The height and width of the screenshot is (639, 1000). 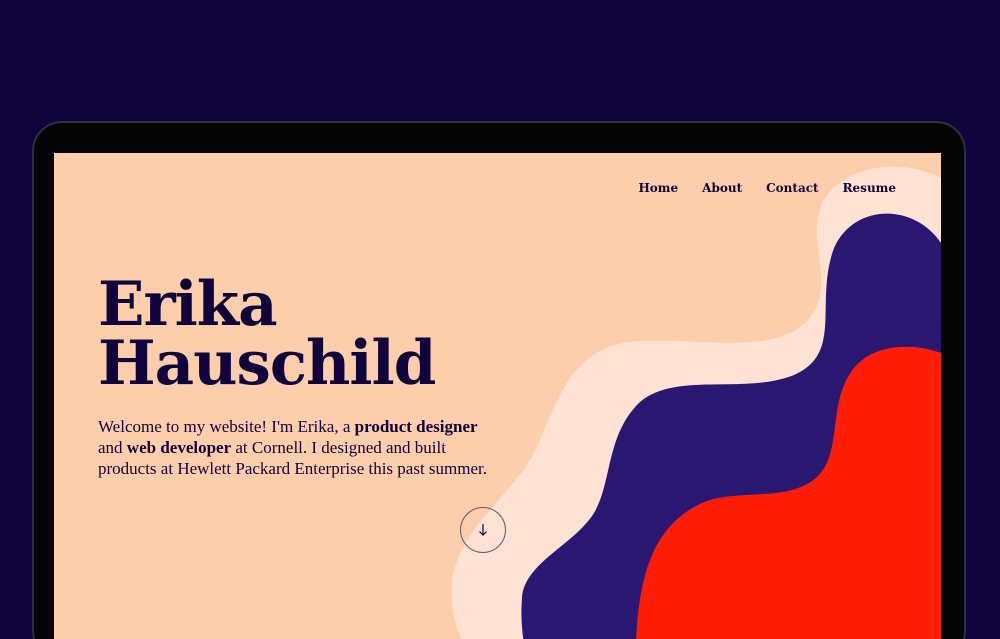 I want to click on nav-resume-link: Resume, so click(x=869, y=188).